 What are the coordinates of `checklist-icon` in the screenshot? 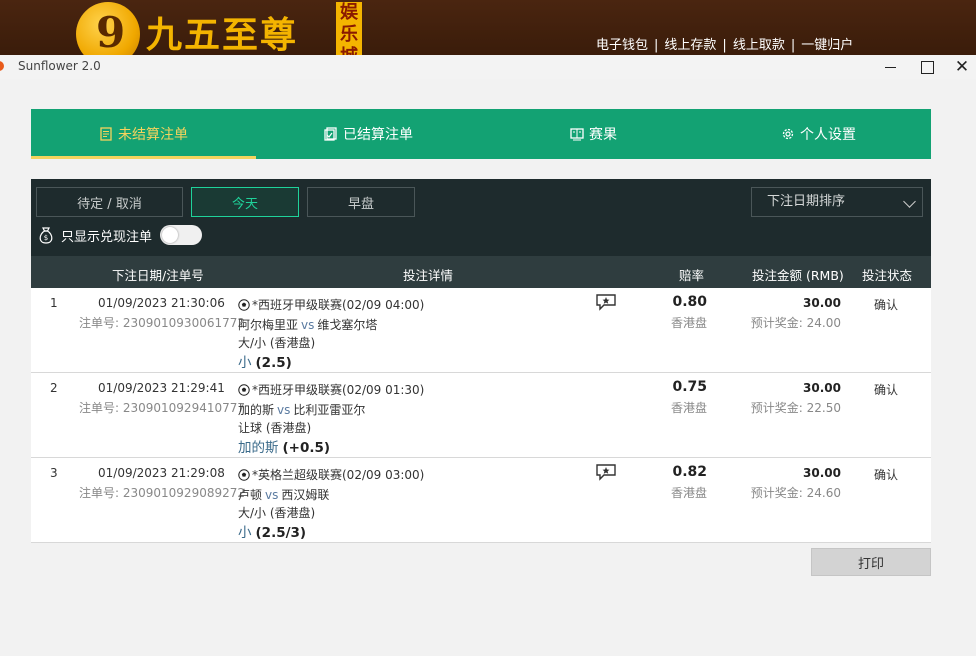 It's located at (330, 134).